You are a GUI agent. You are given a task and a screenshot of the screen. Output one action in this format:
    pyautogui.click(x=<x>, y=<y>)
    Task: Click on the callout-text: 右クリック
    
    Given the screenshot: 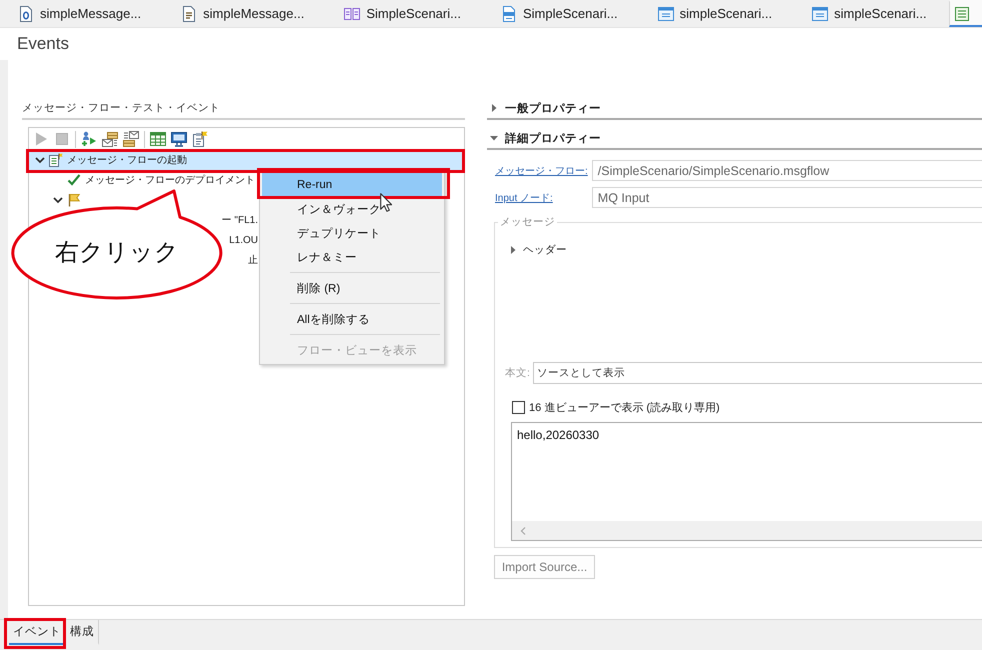 What is the action you would take?
    pyautogui.click(x=117, y=253)
    